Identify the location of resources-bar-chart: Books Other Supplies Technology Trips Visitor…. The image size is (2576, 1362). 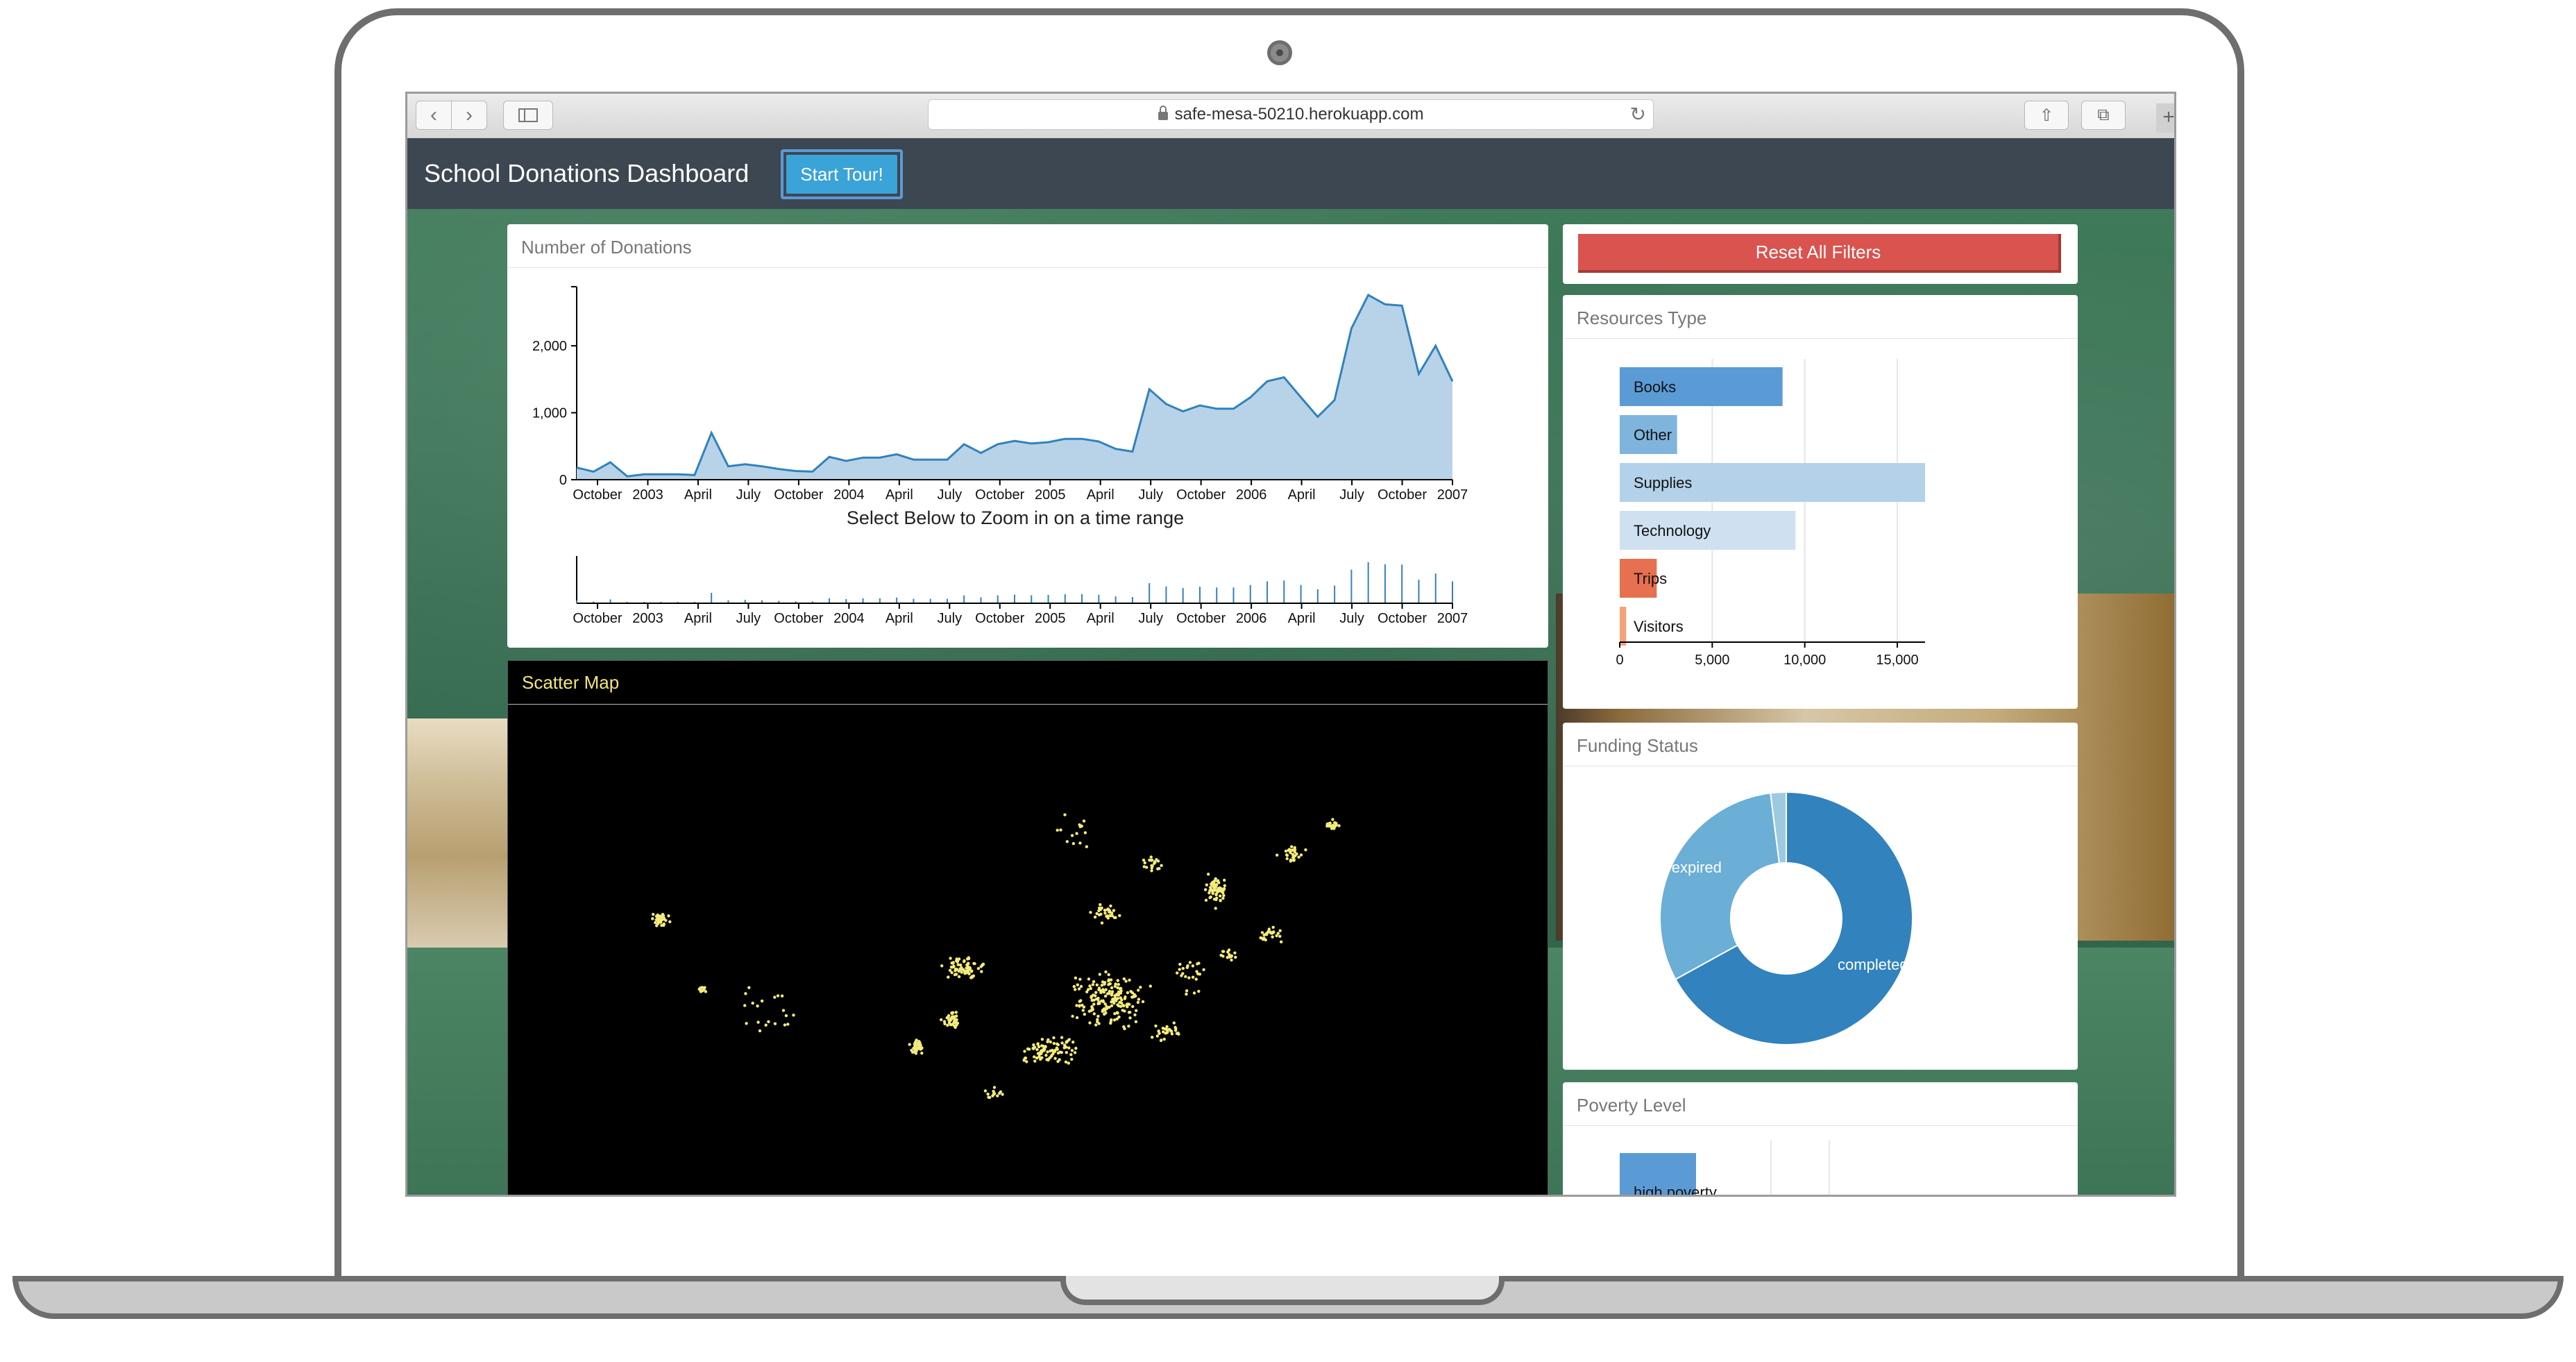
(1820, 502).